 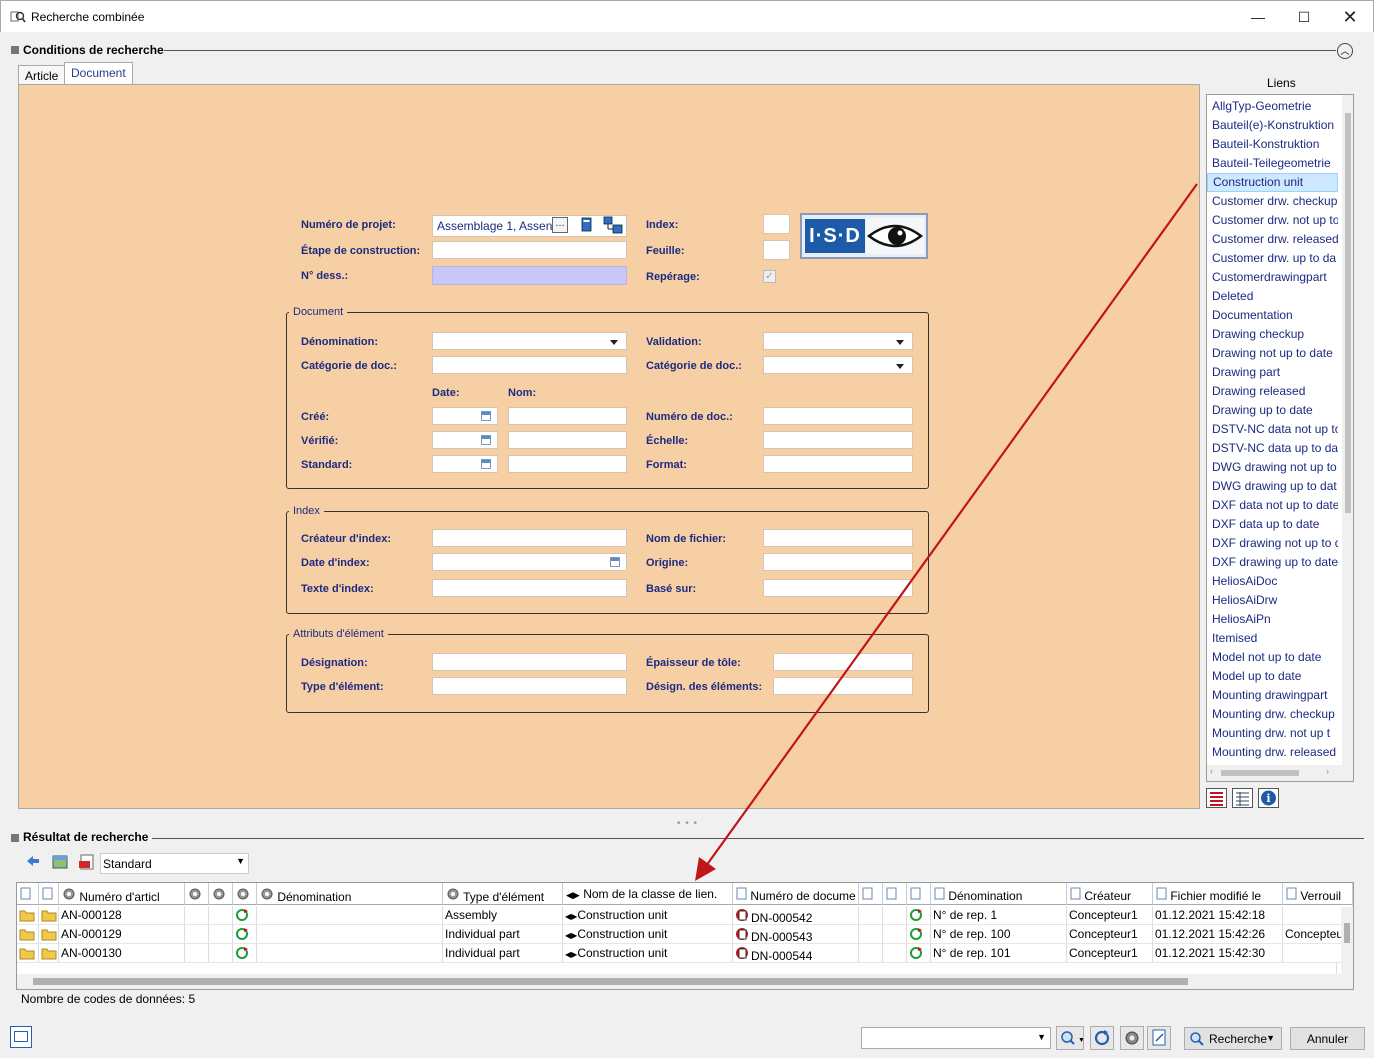 What do you see at coordinates (776, 224) in the screenshot?
I see `index-input` at bounding box center [776, 224].